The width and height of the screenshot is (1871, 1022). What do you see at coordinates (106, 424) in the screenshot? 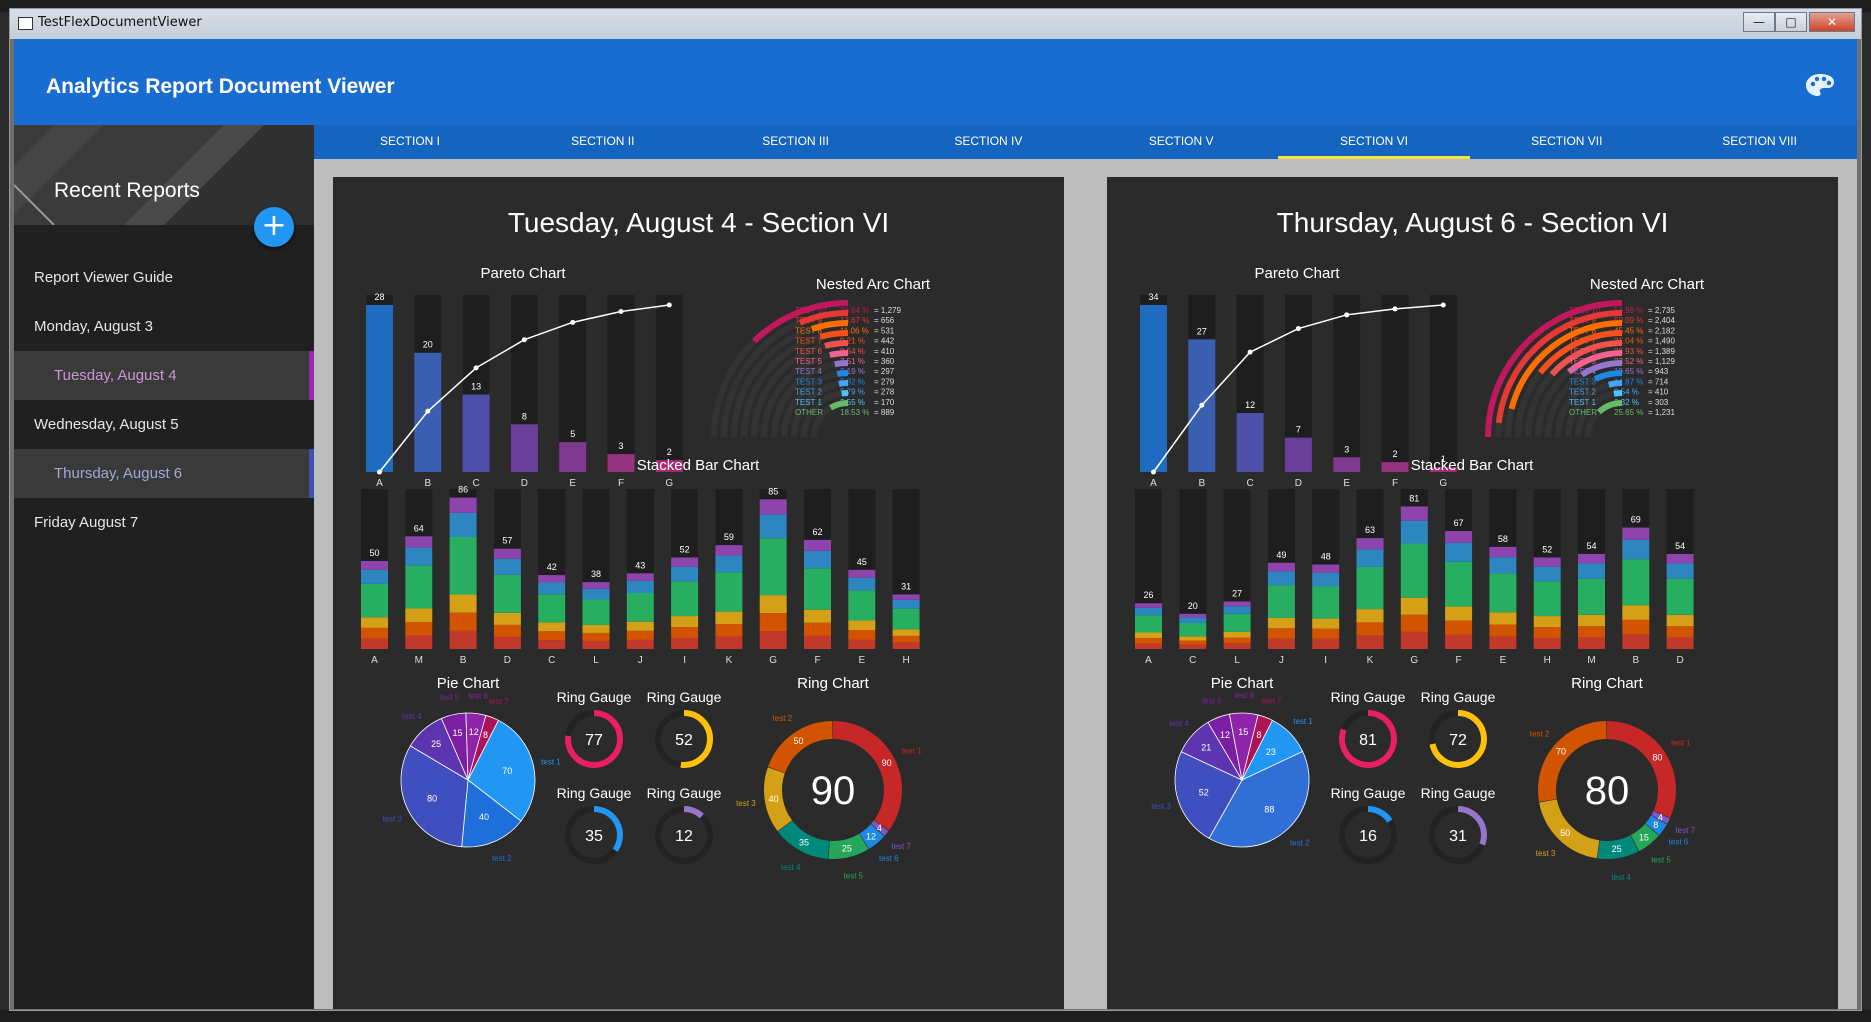
I see `sidebar-item-label: Wednesday, August 5` at bounding box center [106, 424].